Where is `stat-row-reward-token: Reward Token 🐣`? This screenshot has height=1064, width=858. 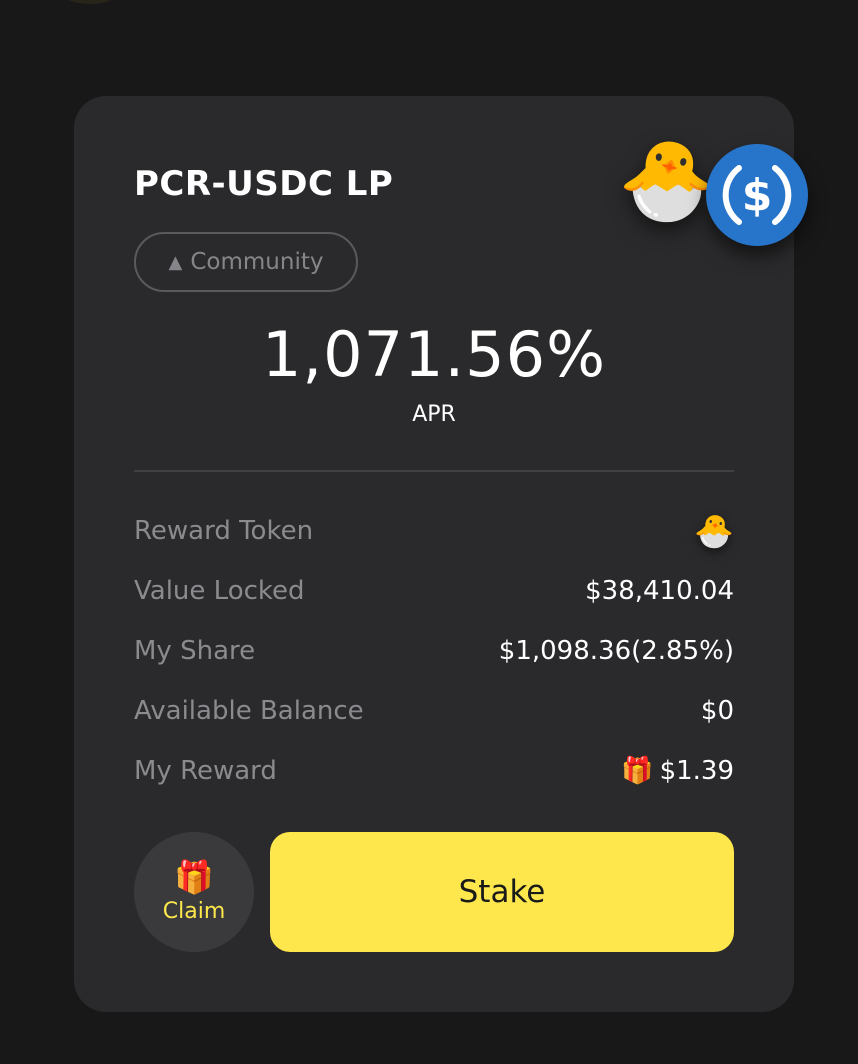
stat-row-reward-token: Reward Token 🐣 is located at coordinates (434, 531).